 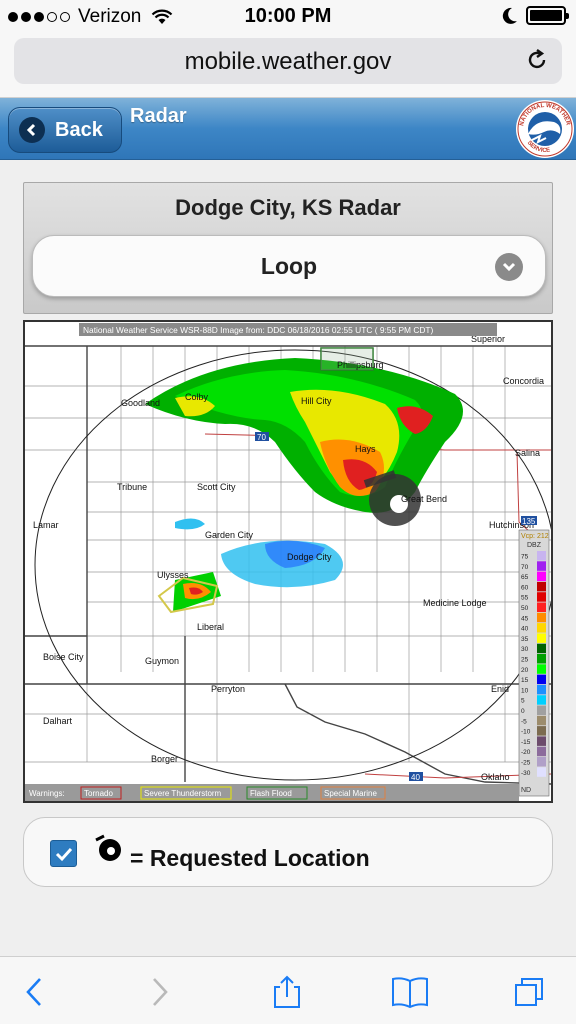 I want to click on share-icon, so click(x=287, y=992).